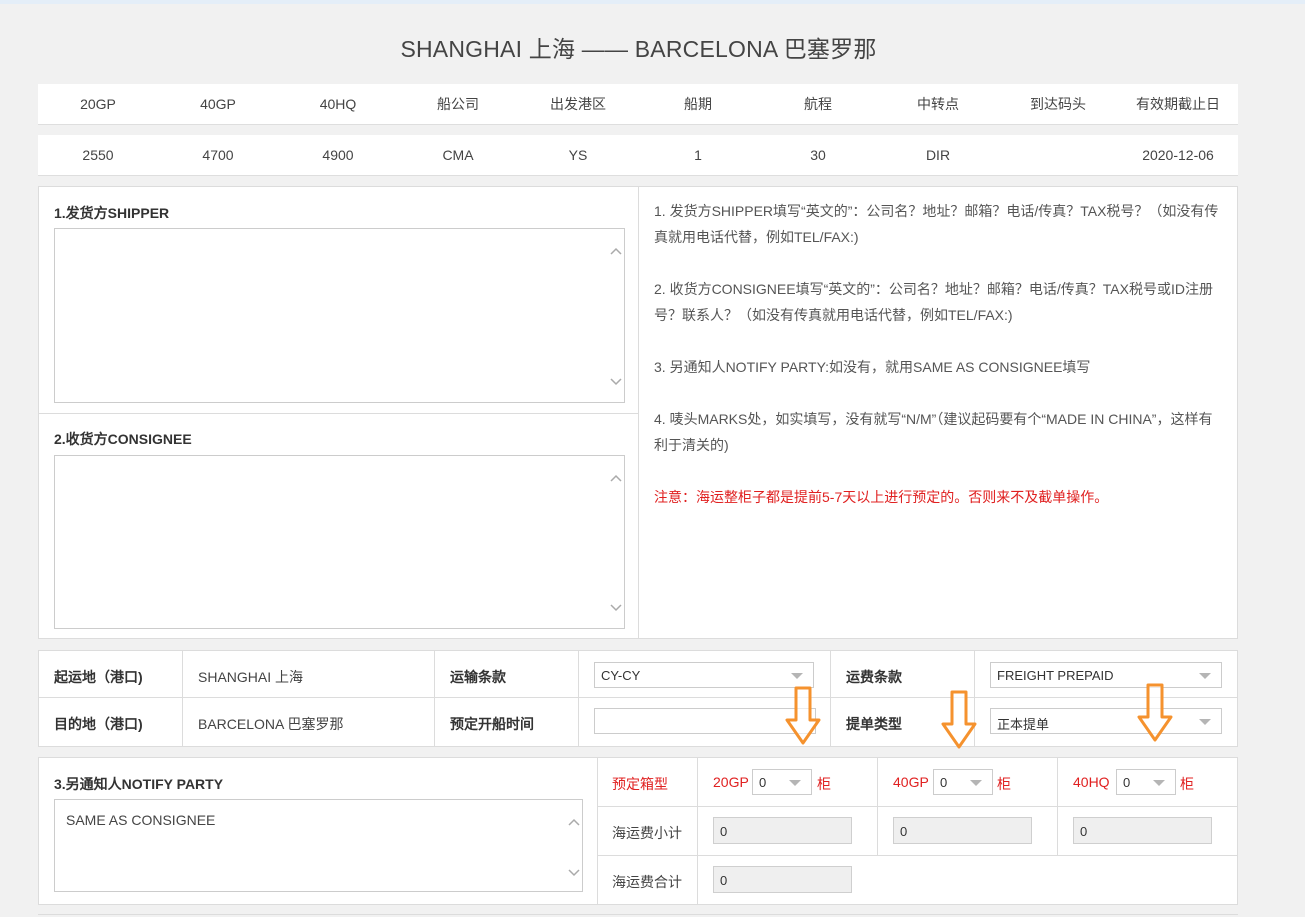  I want to click on container-40hq-label: 40HQ, so click(1091, 782).